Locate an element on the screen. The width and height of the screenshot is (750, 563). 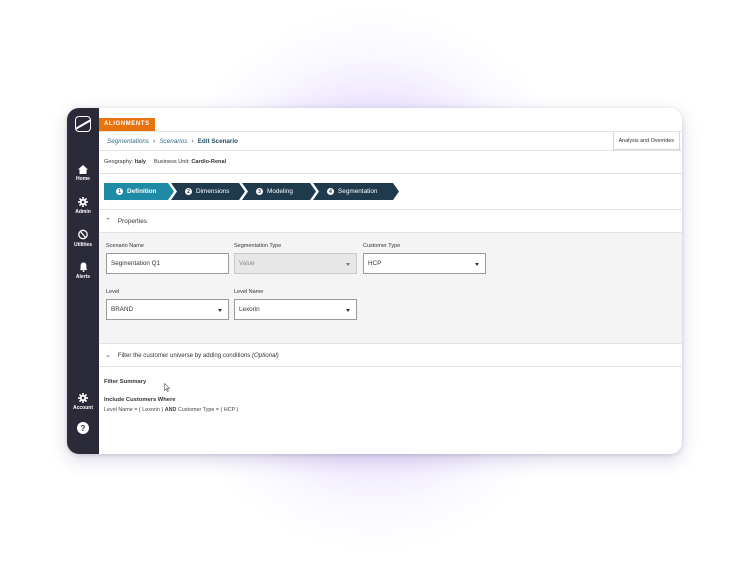
account-gear-icon is located at coordinates (83, 398).